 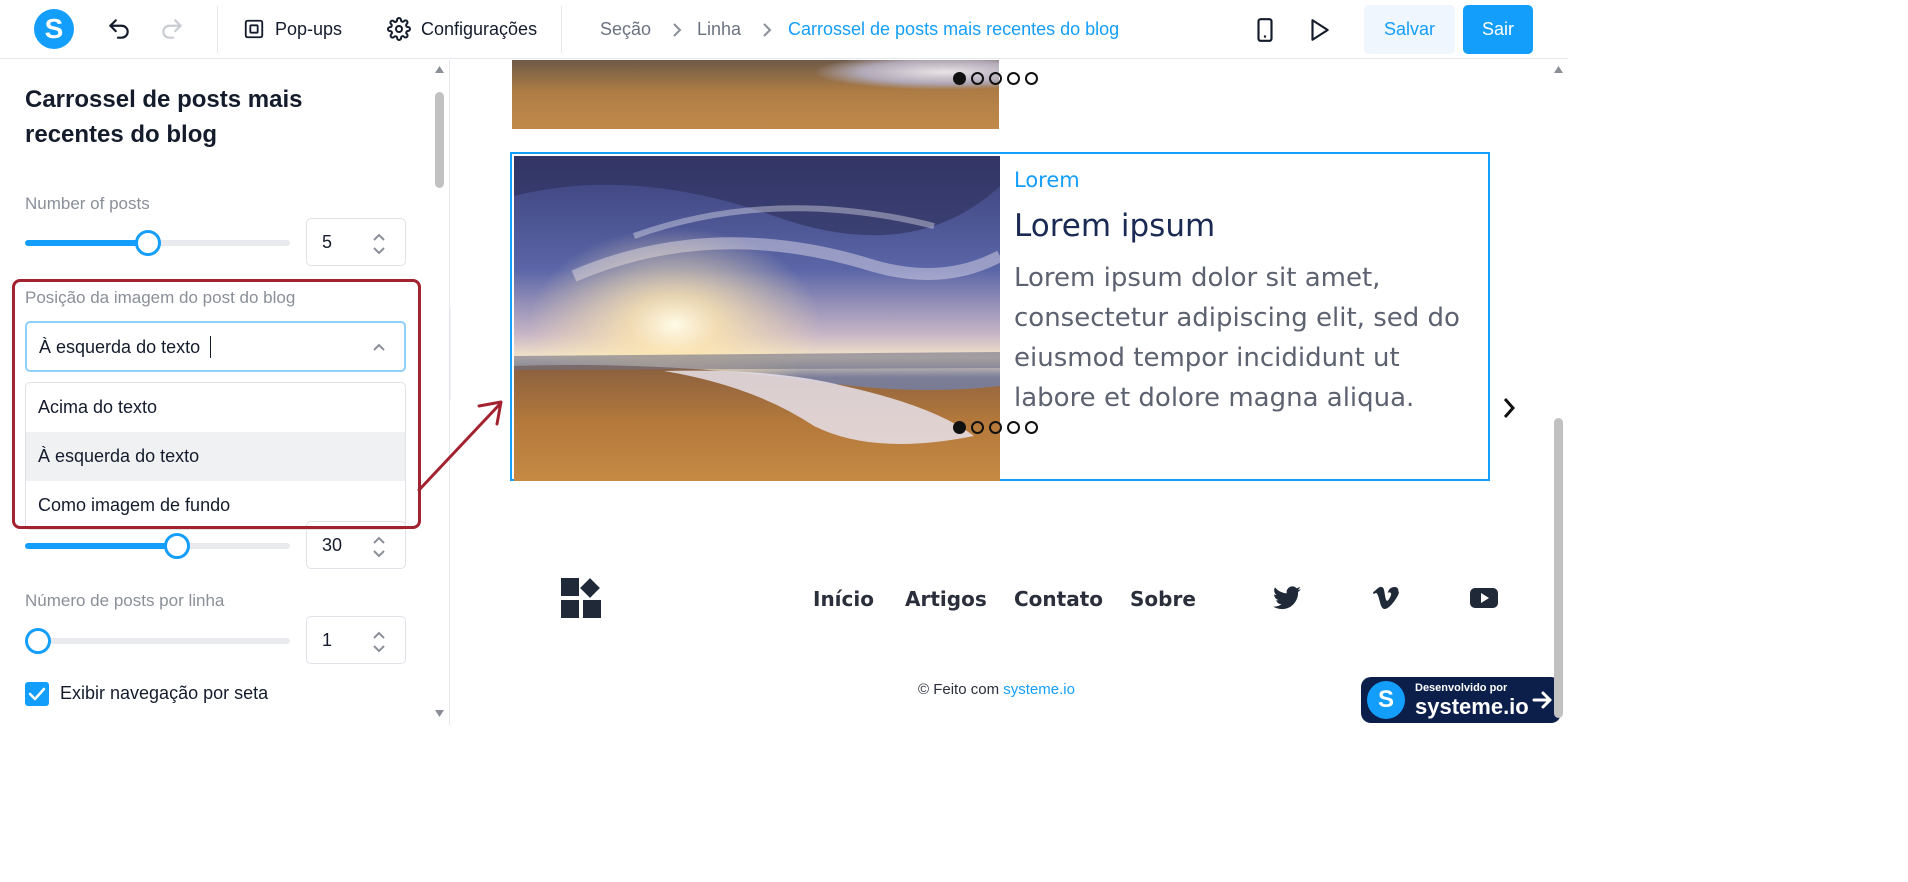 What do you see at coordinates (1472, 706) in the screenshot?
I see `badge-brand: systeme.io` at bounding box center [1472, 706].